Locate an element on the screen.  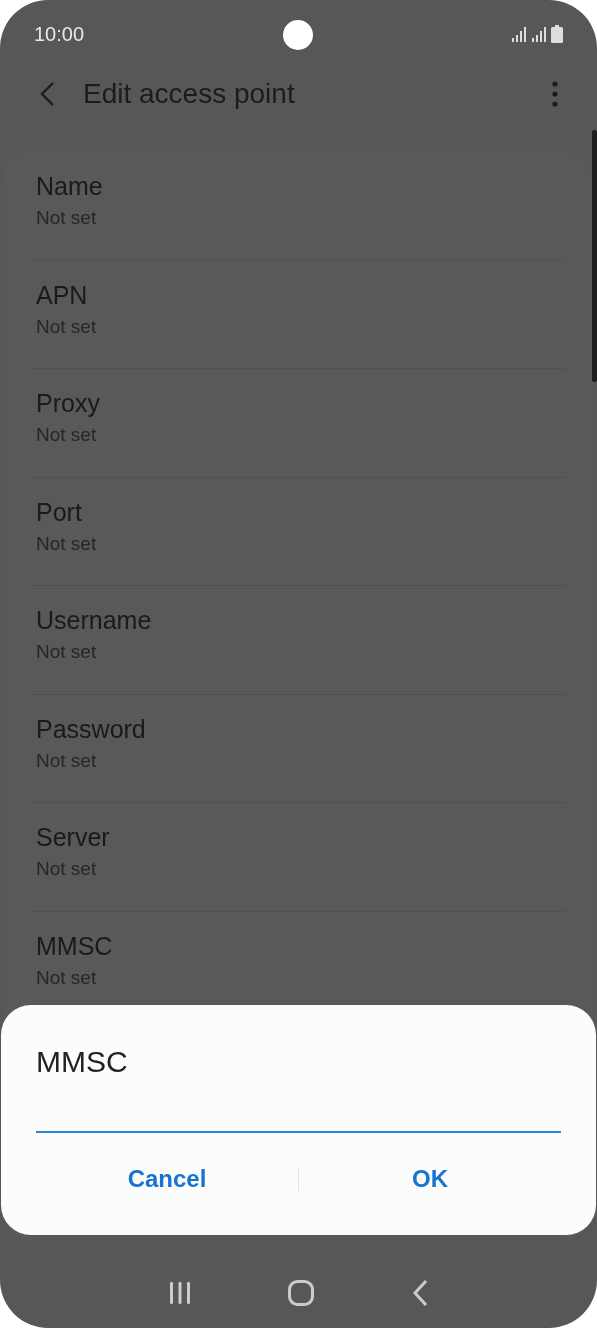
dialog-button: OK is located at coordinates (430, 1179).